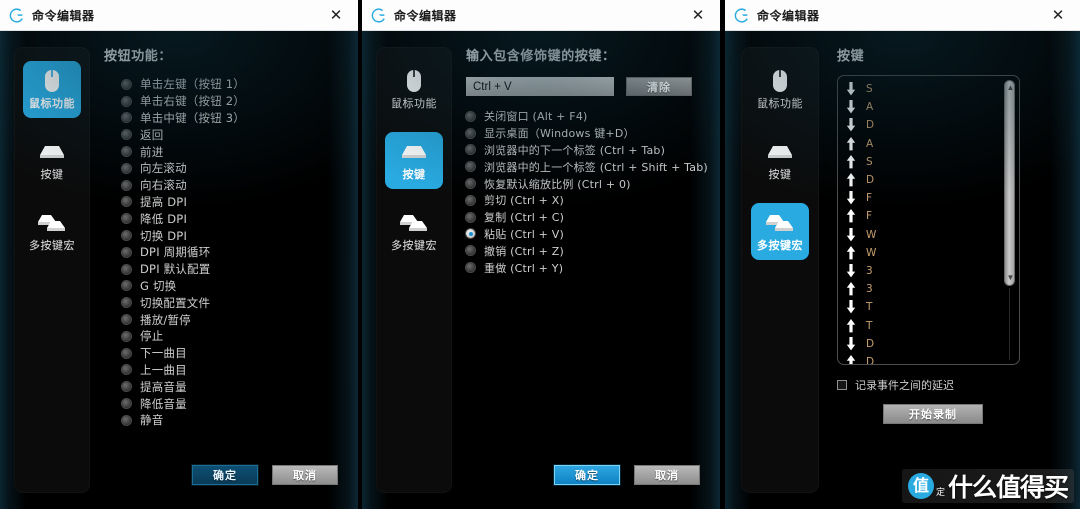 This screenshot has width=1080, height=509. Describe the element at coordinates (233, 185) in the screenshot. I see `radio-option: 向右滚动` at that location.